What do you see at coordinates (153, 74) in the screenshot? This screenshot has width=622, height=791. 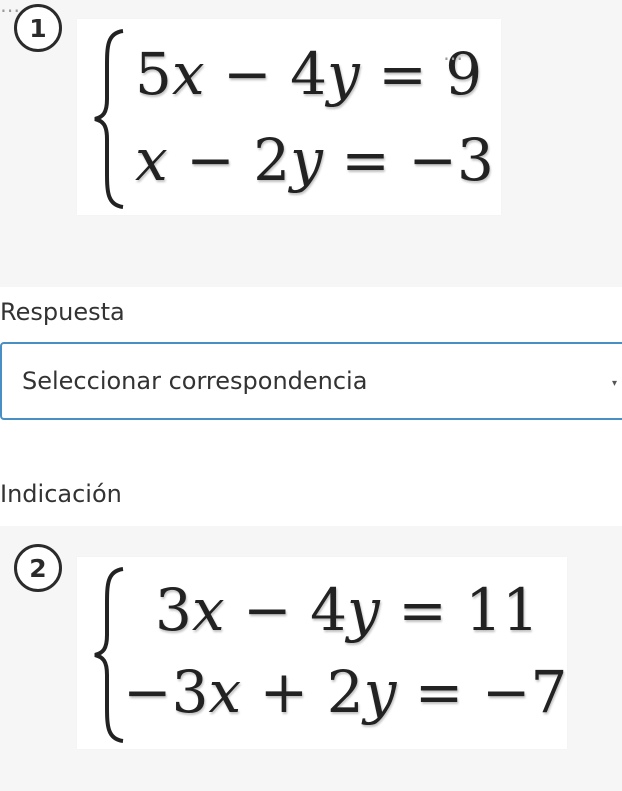 I see `coefficient: 5` at bounding box center [153, 74].